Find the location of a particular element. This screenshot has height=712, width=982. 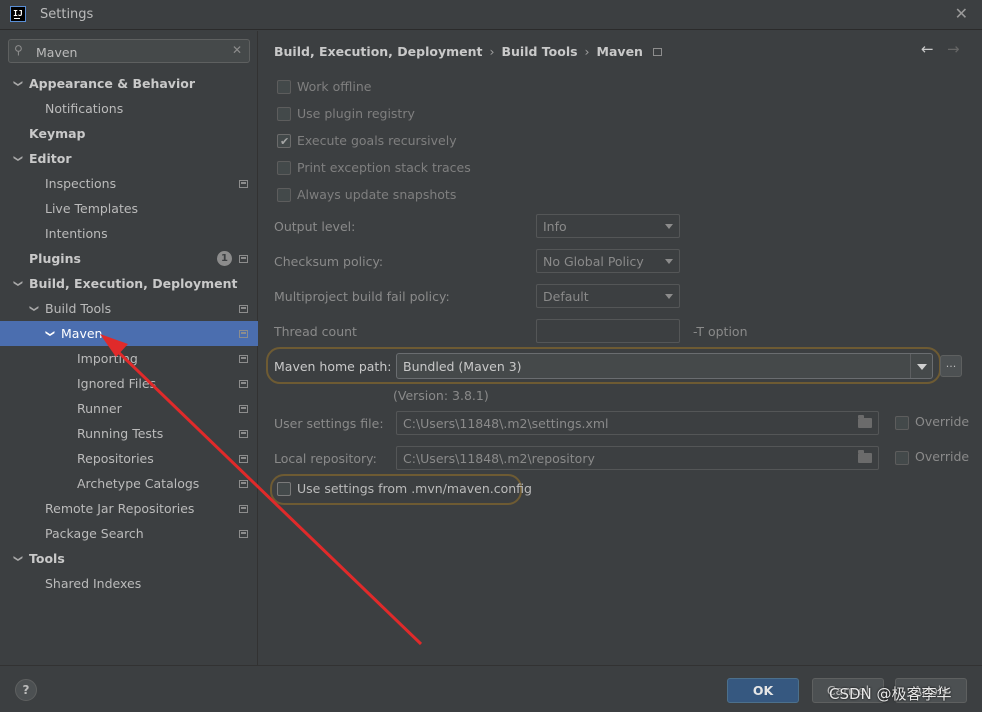

sidebar-item-remote-jar-repositories: Remote Jar Repositories is located at coordinates (129, 508).